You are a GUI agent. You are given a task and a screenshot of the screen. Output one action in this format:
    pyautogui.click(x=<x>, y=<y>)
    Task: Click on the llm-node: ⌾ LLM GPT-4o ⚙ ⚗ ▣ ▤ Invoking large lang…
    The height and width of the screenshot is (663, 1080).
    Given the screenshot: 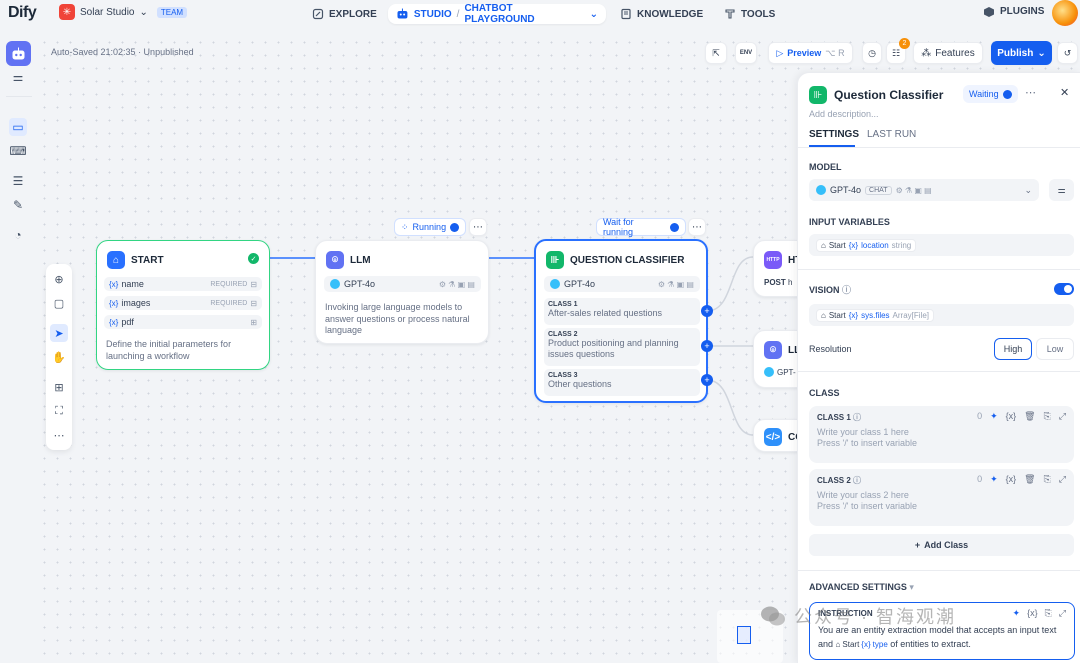 What is the action you would take?
    pyautogui.click(x=402, y=292)
    